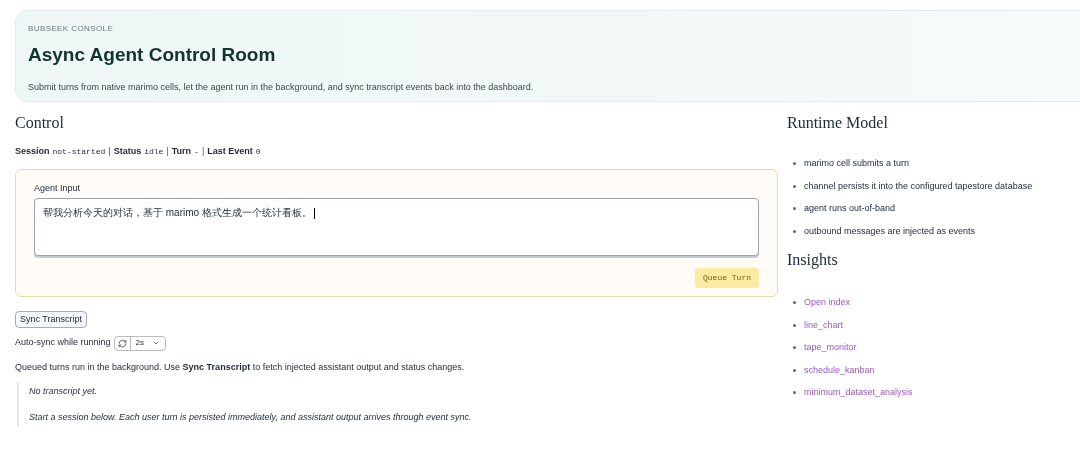  What do you see at coordinates (230, 151) in the screenshot?
I see `status-label: Last Event` at bounding box center [230, 151].